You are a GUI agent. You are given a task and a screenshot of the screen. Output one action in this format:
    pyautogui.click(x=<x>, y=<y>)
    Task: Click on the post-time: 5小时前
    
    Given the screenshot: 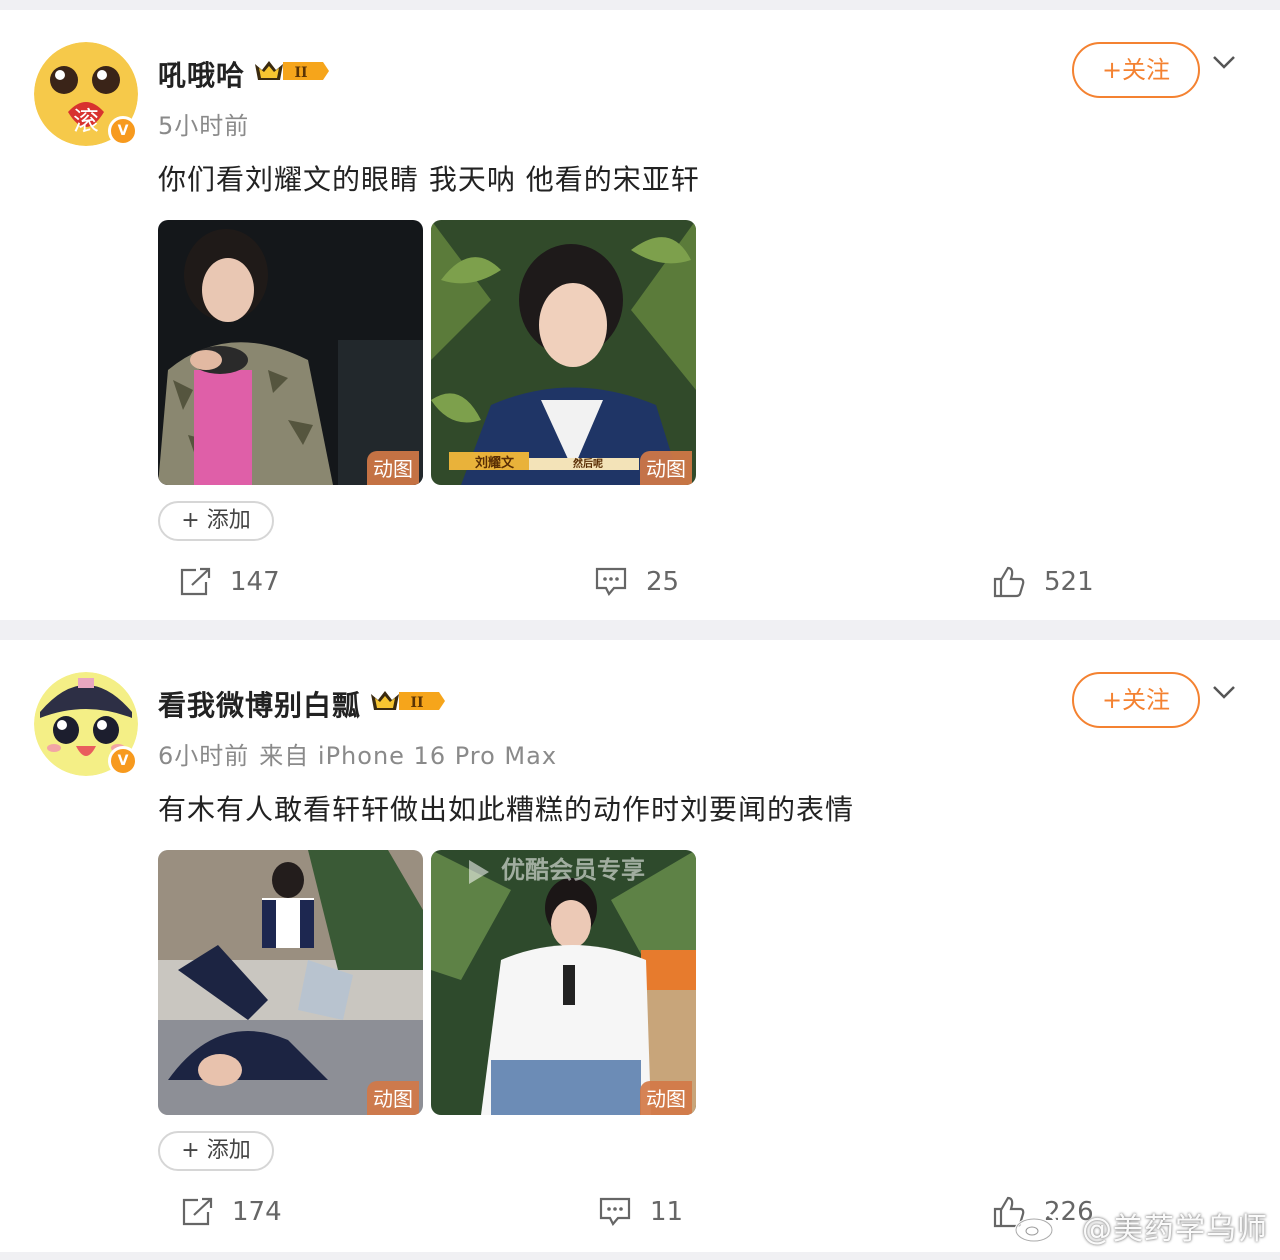 What is the action you would take?
    pyautogui.click(x=204, y=126)
    